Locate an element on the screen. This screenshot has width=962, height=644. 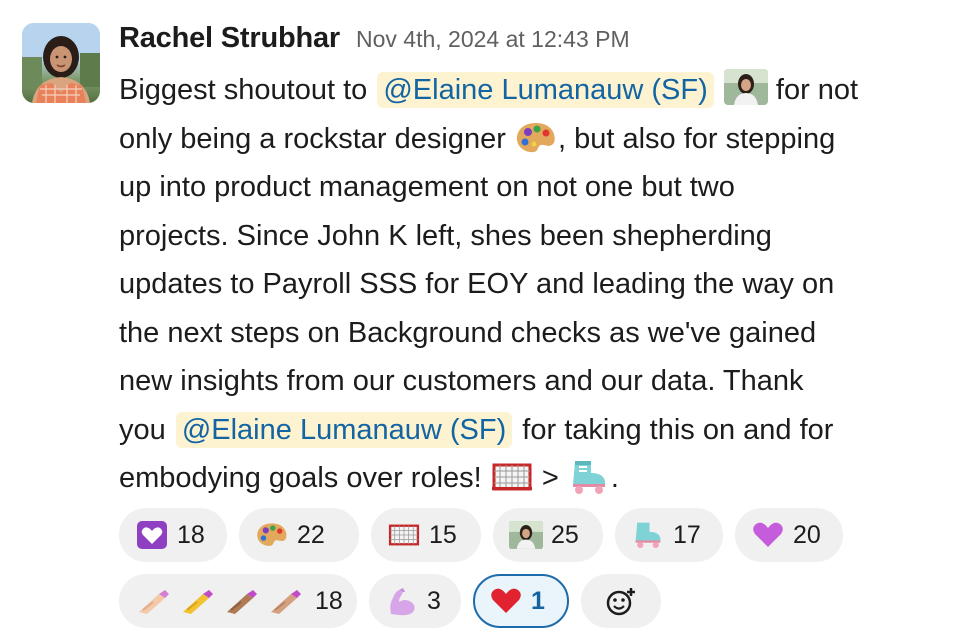
reaction-count: 3 is located at coordinates (434, 600).